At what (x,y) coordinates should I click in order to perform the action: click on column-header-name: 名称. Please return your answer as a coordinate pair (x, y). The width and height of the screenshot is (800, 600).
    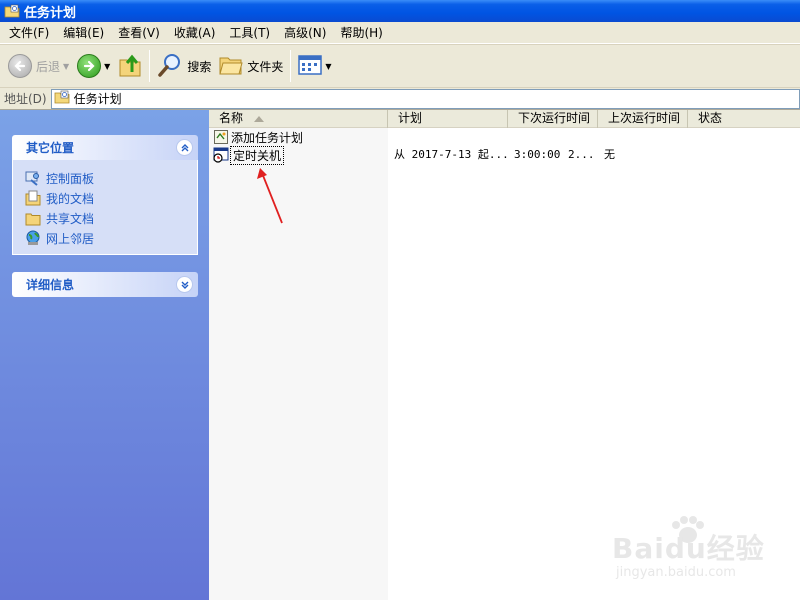
    Looking at the image, I should click on (298, 119).